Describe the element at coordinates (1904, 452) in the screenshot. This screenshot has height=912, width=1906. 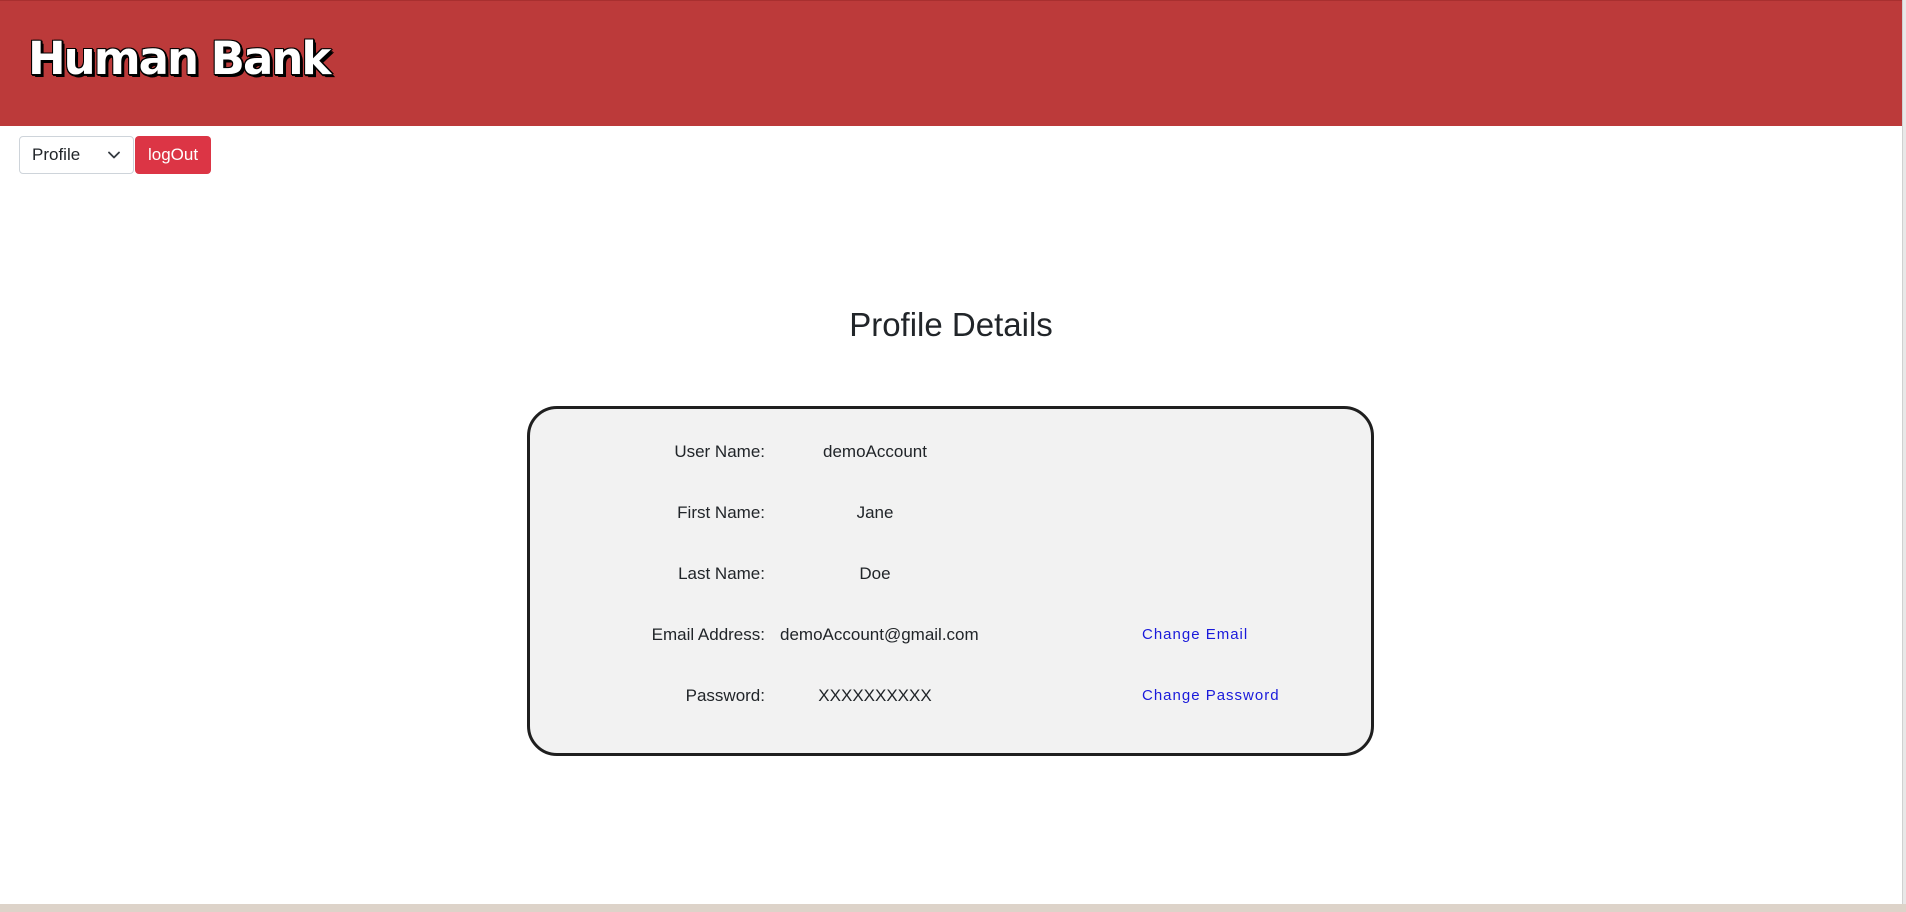
I see `window-scrollbar` at that location.